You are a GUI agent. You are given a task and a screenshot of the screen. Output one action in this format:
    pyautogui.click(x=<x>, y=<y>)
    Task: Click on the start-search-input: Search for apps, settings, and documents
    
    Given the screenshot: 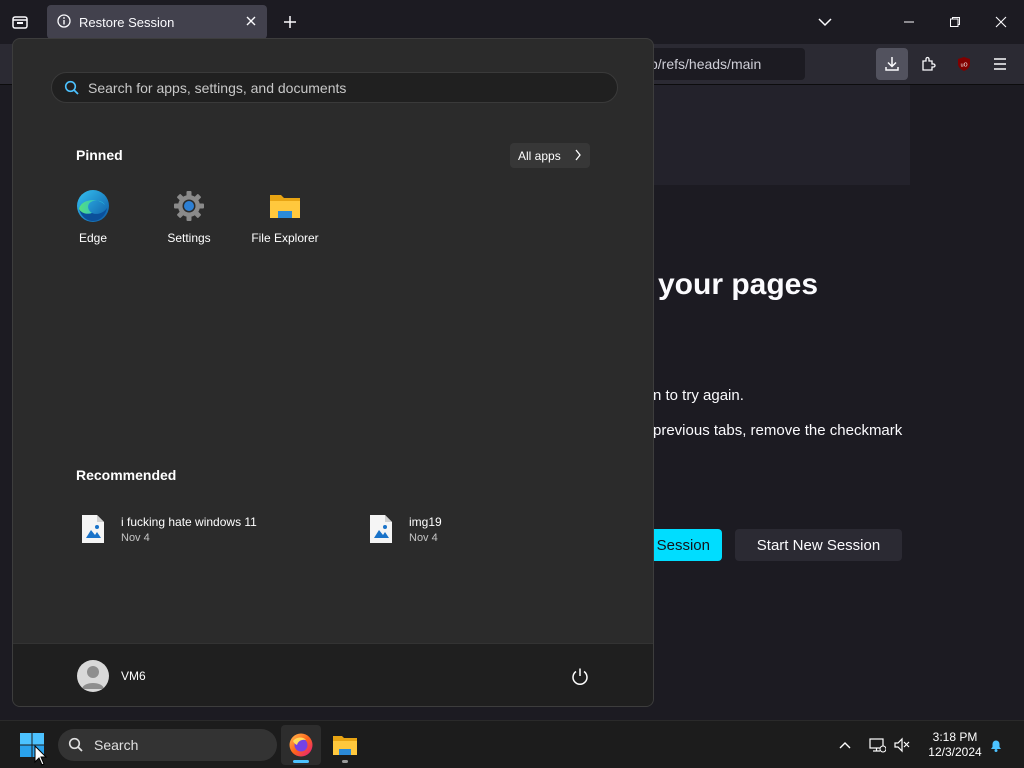 What is the action you would take?
    pyautogui.click(x=334, y=87)
    